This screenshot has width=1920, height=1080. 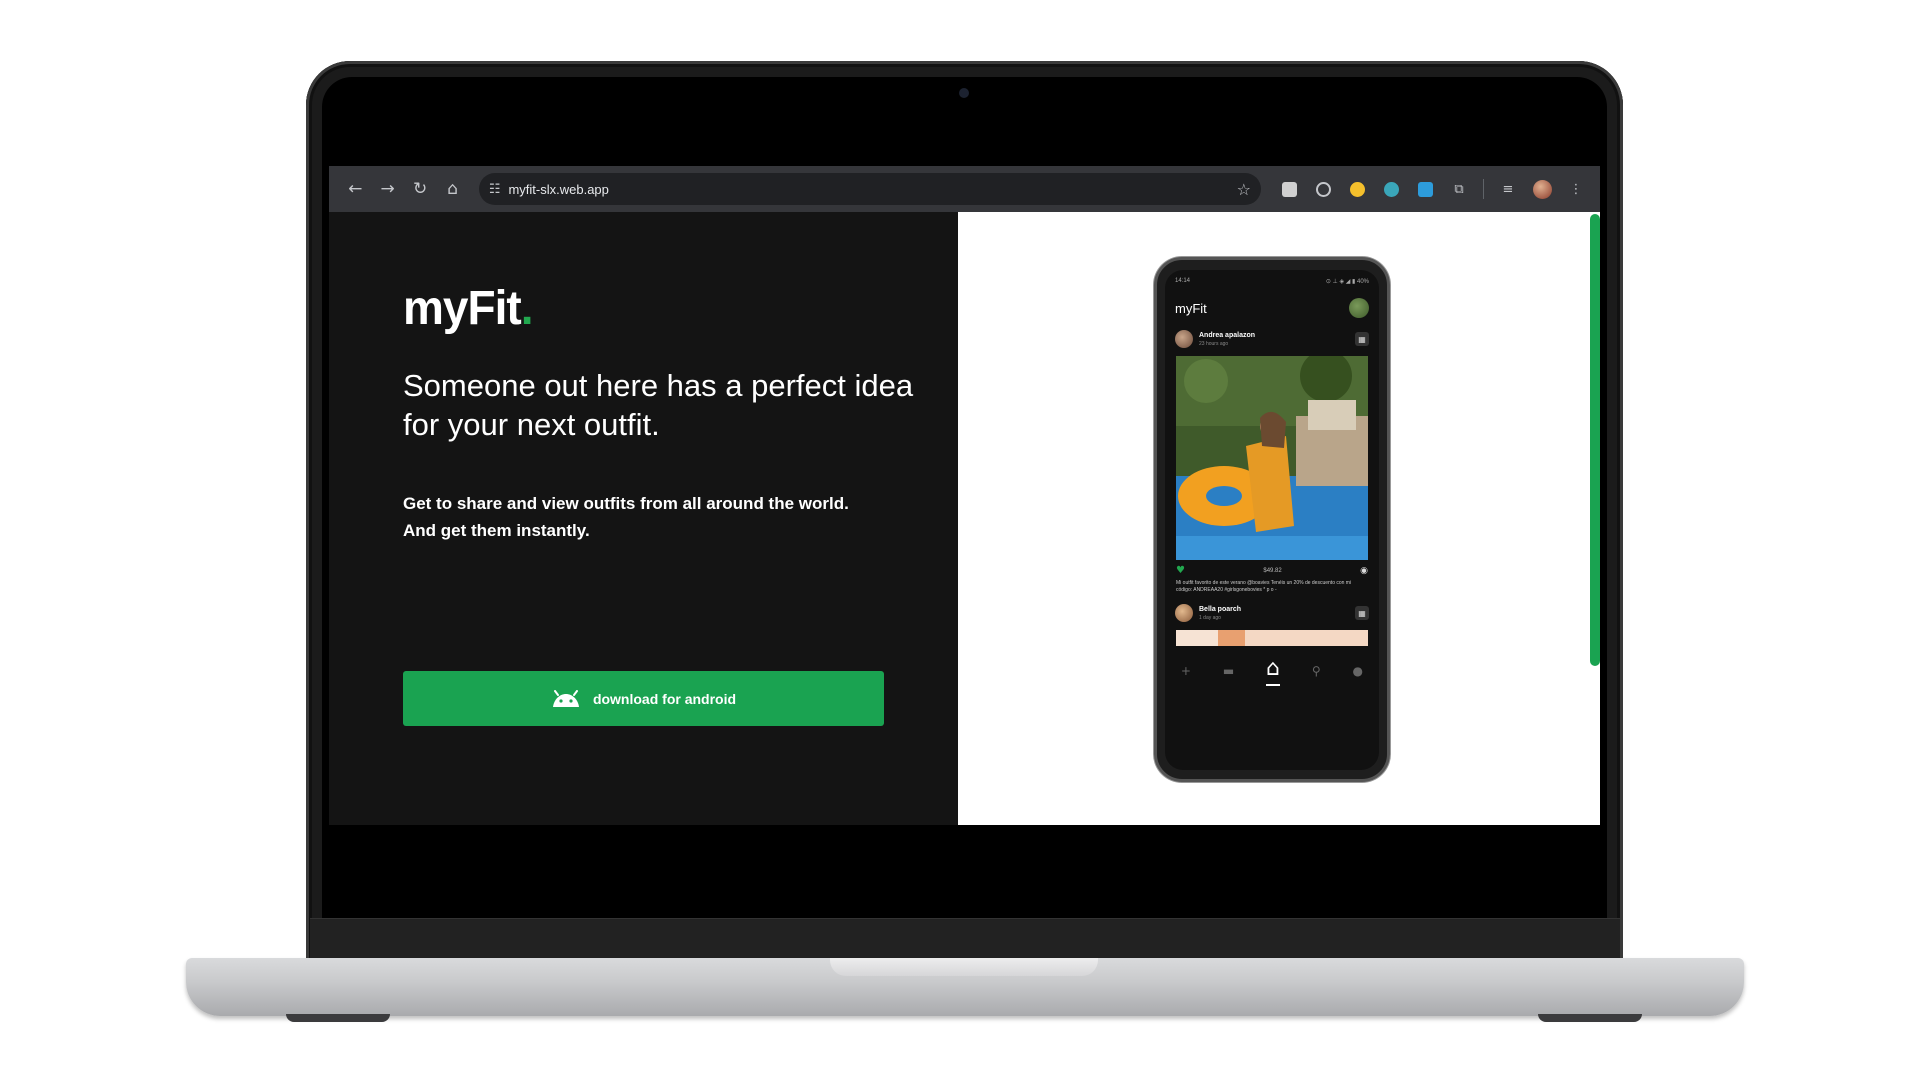 What do you see at coordinates (1180, 570) in the screenshot?
I see `heart-icon: ♥` at bounding box center [1180, 570].